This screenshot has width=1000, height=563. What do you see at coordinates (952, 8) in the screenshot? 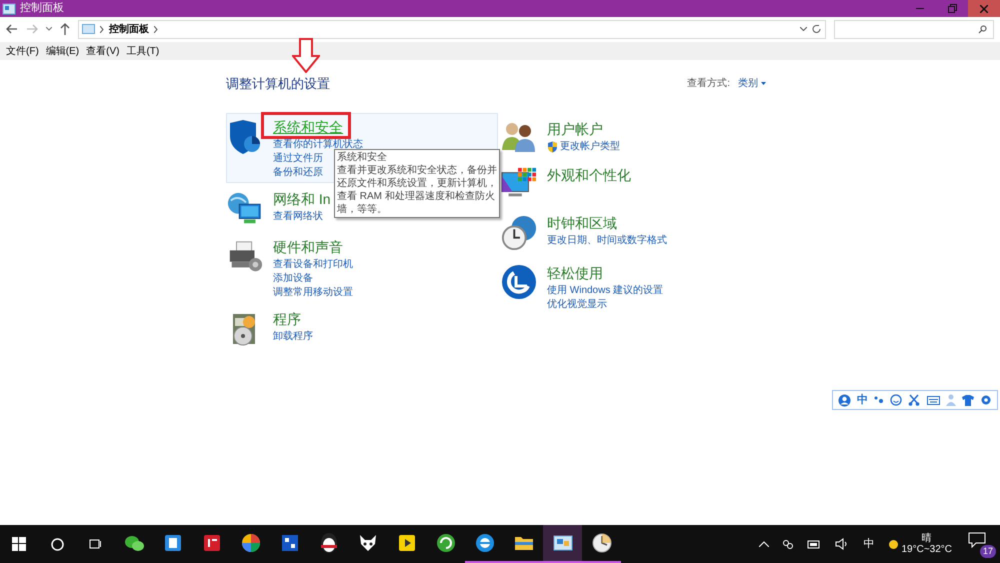
I see `restore-icon` at bounding box center [952, 8].